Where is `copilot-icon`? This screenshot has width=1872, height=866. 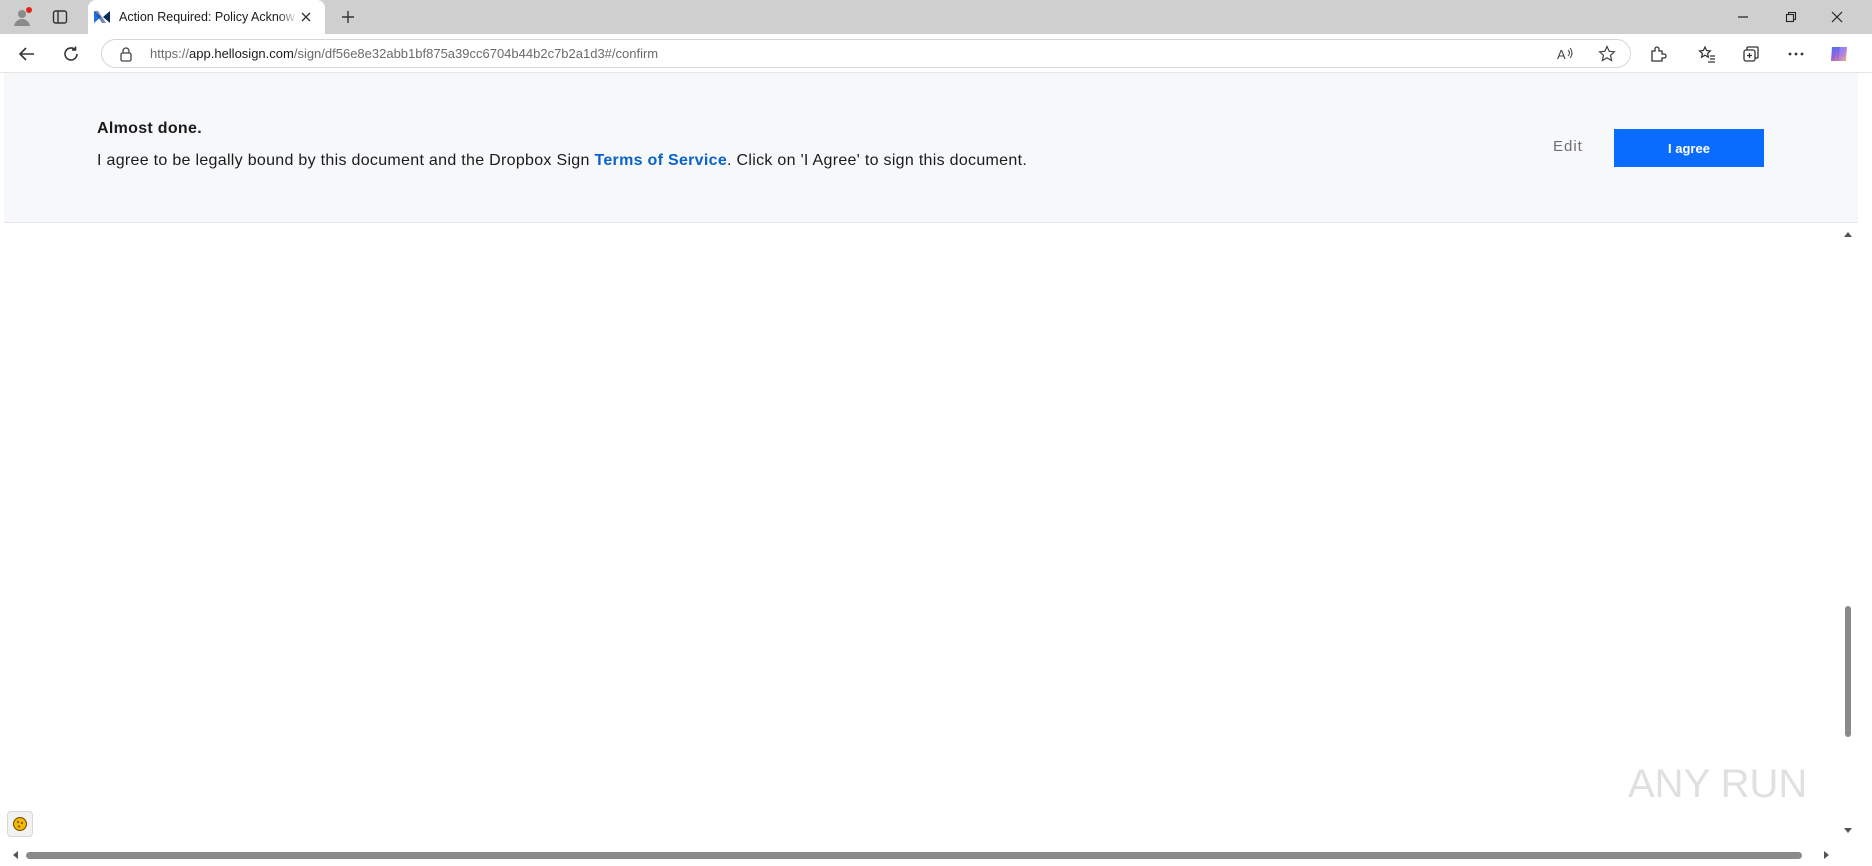 copilot-icon is located at coordinates (1839, 54).